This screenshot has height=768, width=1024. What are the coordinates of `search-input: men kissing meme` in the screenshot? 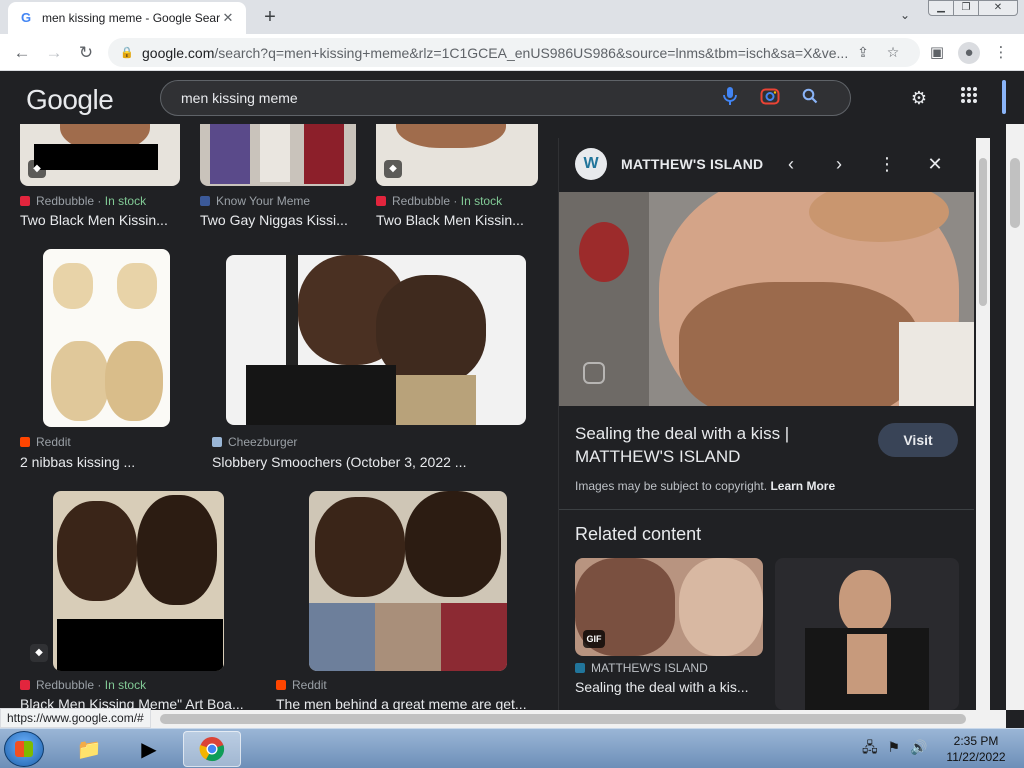 It's located at (445, 98).